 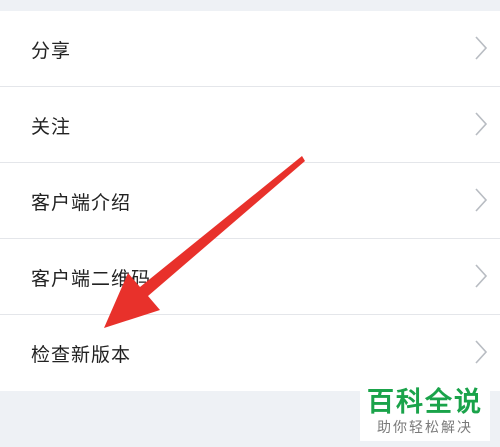 I want to click on menu-item-label: 客户端二维码, so click(x=91, y=278).